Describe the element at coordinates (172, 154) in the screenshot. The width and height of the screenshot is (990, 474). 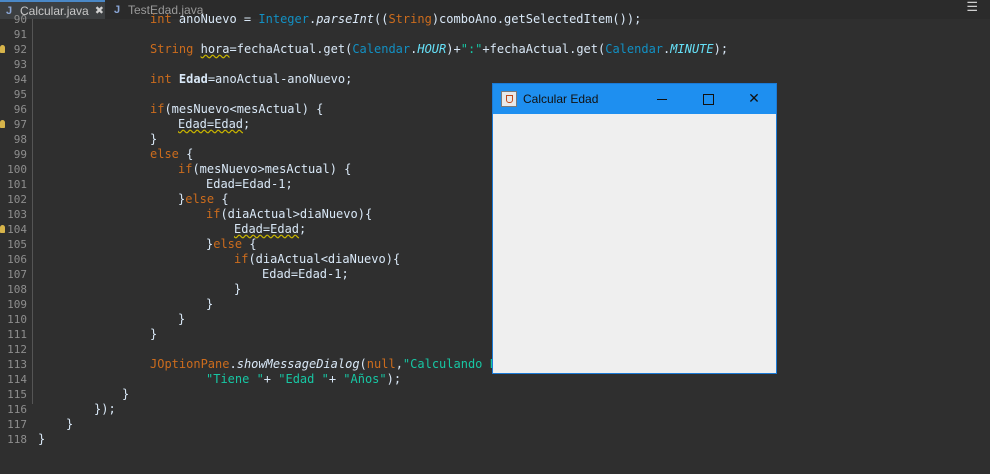
I see `code-line: else {` at that location.